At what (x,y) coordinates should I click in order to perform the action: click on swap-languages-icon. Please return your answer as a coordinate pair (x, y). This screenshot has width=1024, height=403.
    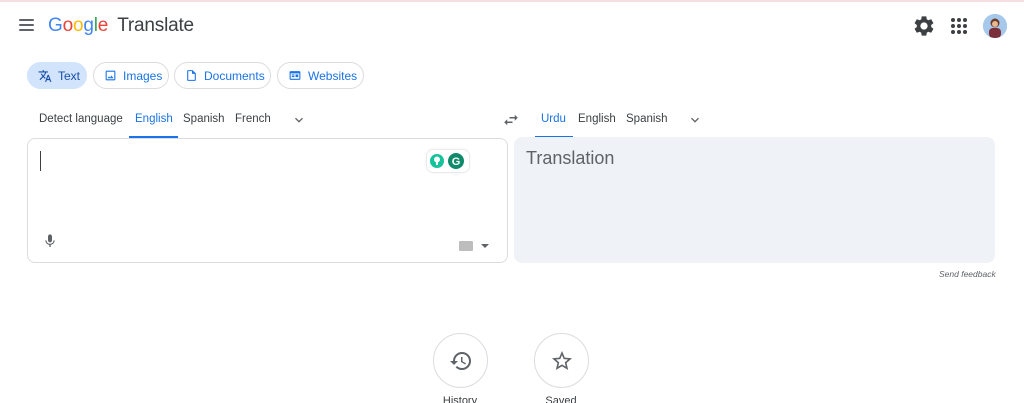
    Looking at the image, I should click on (511, 122).